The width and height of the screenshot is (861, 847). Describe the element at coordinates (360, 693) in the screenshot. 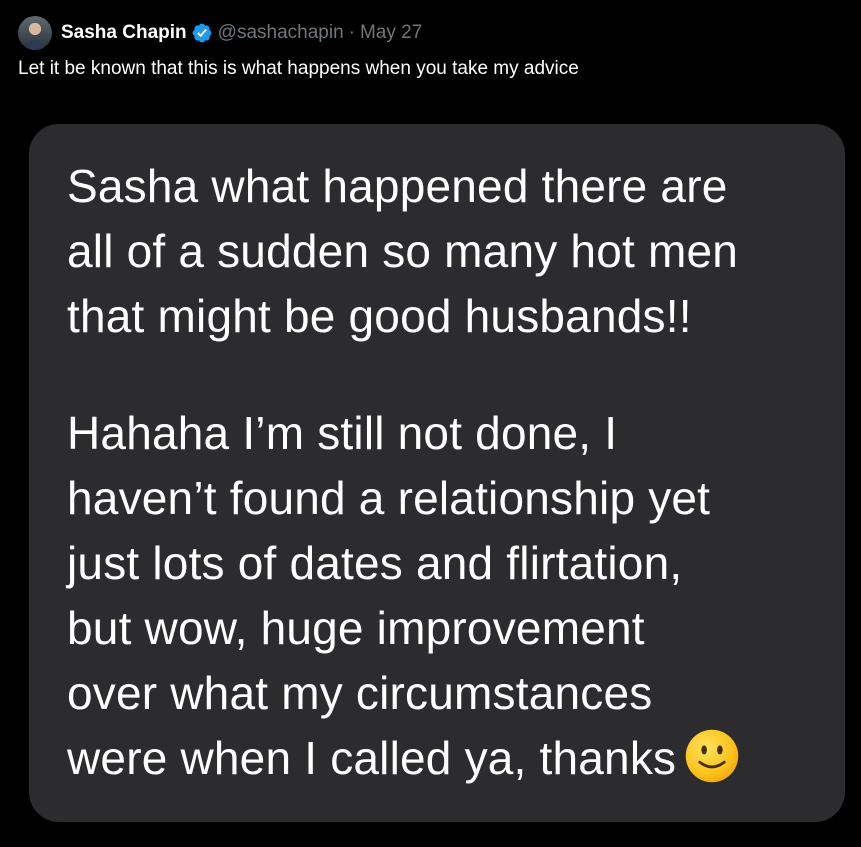

I see `message-line: over what my circumstances` at that location.